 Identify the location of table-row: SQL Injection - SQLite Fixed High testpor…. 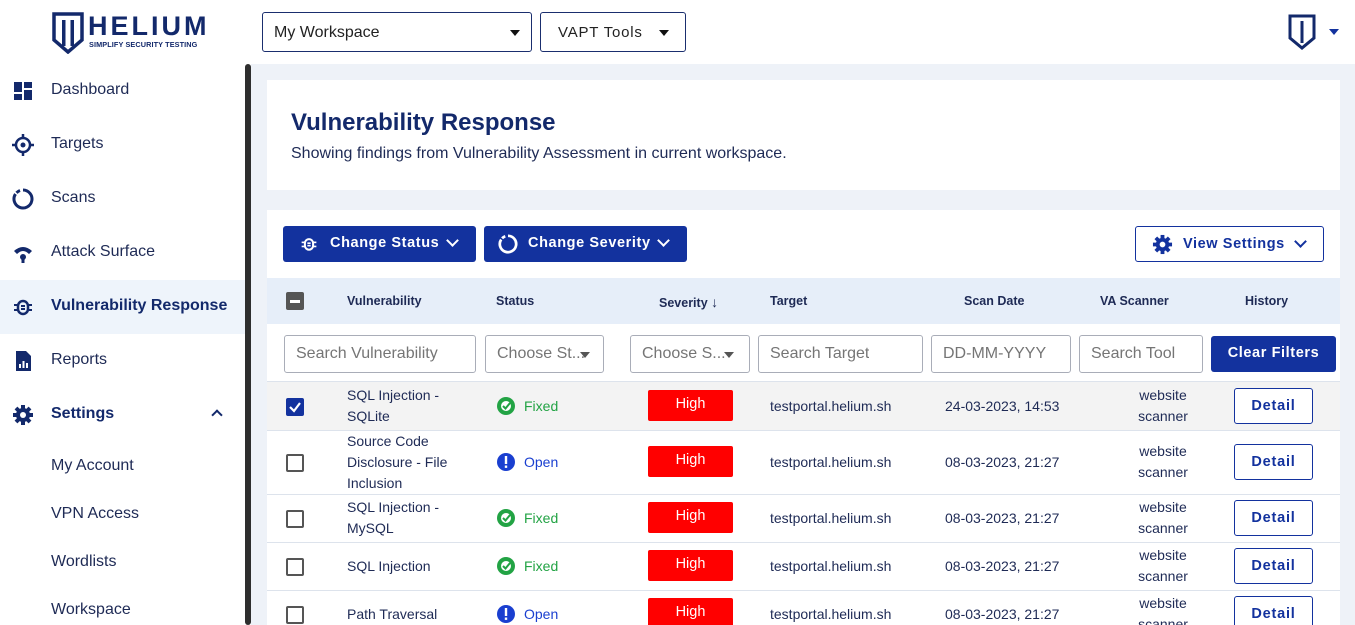
(803, 406).